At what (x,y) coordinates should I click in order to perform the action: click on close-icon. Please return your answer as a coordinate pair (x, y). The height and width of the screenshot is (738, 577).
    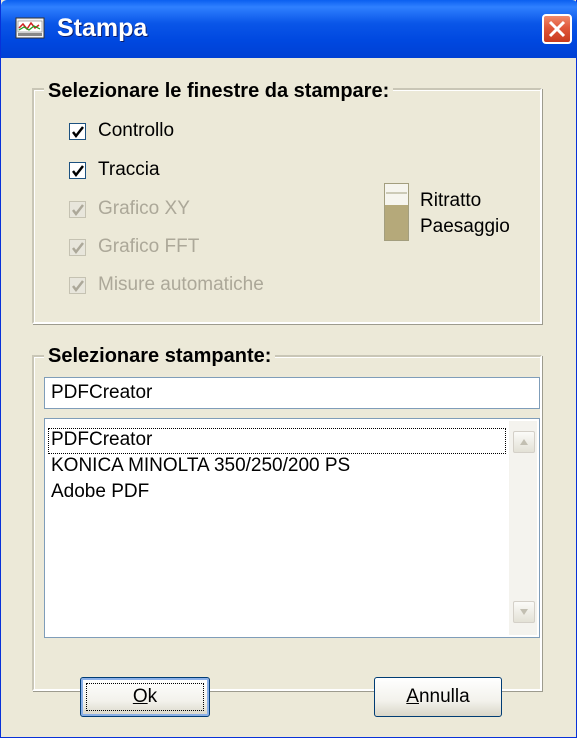
    Looking at the image, I should click on (557, 29).